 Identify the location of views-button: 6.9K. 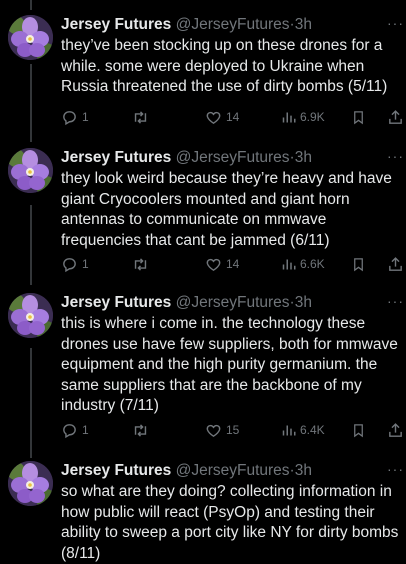
(303, 117).